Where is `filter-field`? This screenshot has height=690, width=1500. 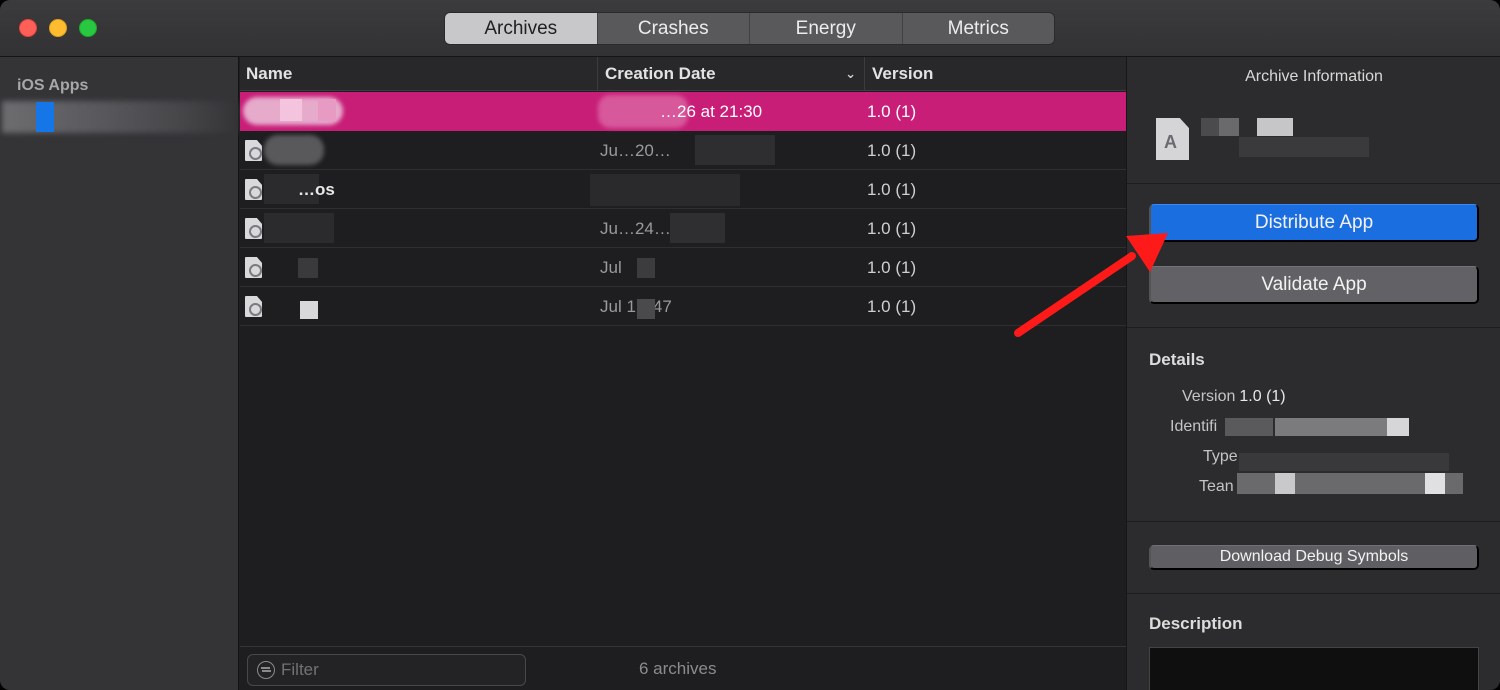 filter-field is located at coordinates (386, 670).